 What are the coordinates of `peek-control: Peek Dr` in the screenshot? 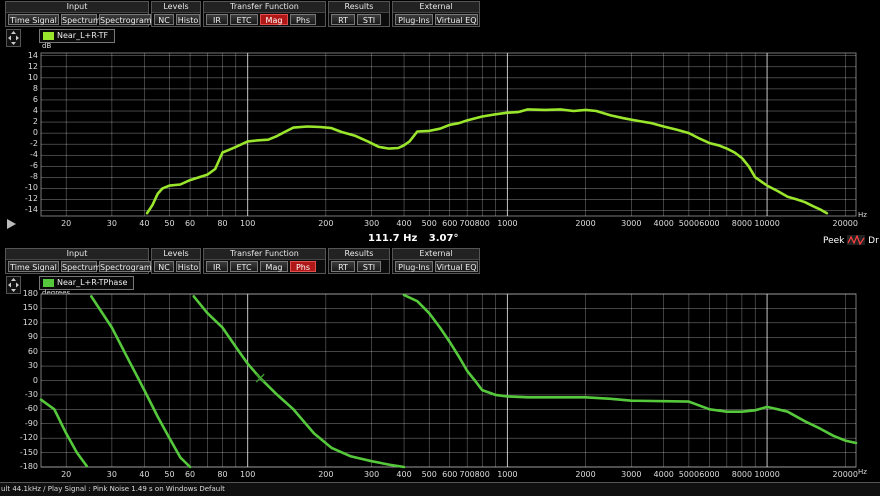 It's located at (851, 240).